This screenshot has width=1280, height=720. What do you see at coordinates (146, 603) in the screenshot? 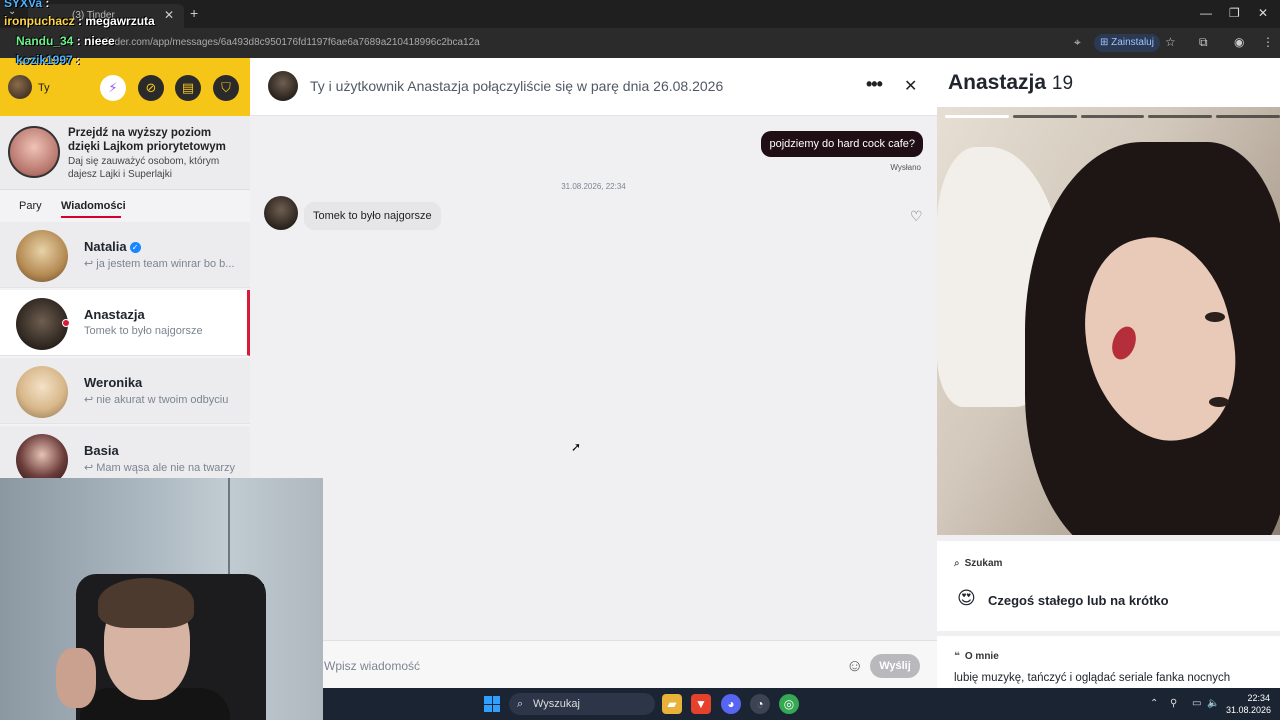
I see `webcam-hair` at bounding box center [146, 603].